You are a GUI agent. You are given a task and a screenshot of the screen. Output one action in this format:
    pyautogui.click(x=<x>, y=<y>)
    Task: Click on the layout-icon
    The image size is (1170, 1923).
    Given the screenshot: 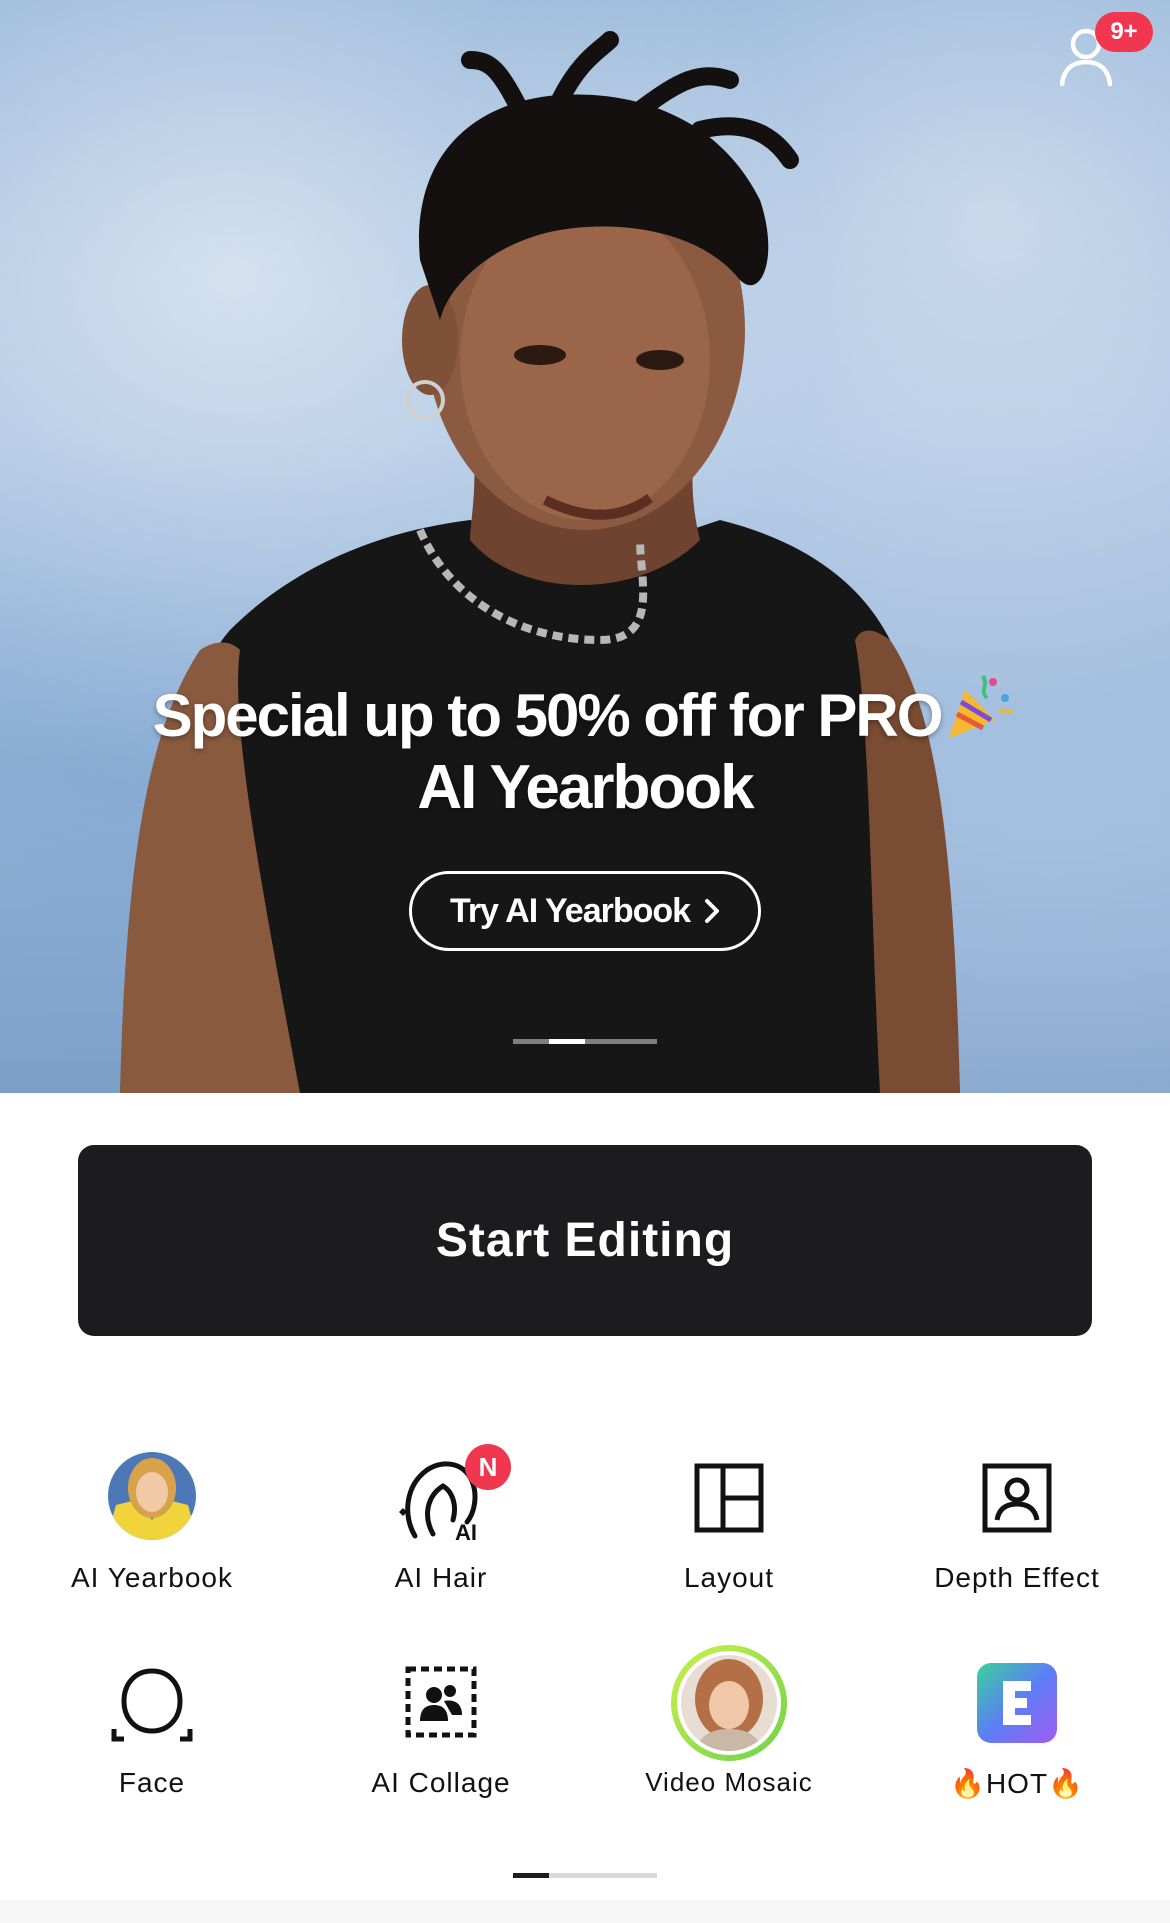 What is the action you would take?
    pyautogui.click(x=729, y=1498)
    